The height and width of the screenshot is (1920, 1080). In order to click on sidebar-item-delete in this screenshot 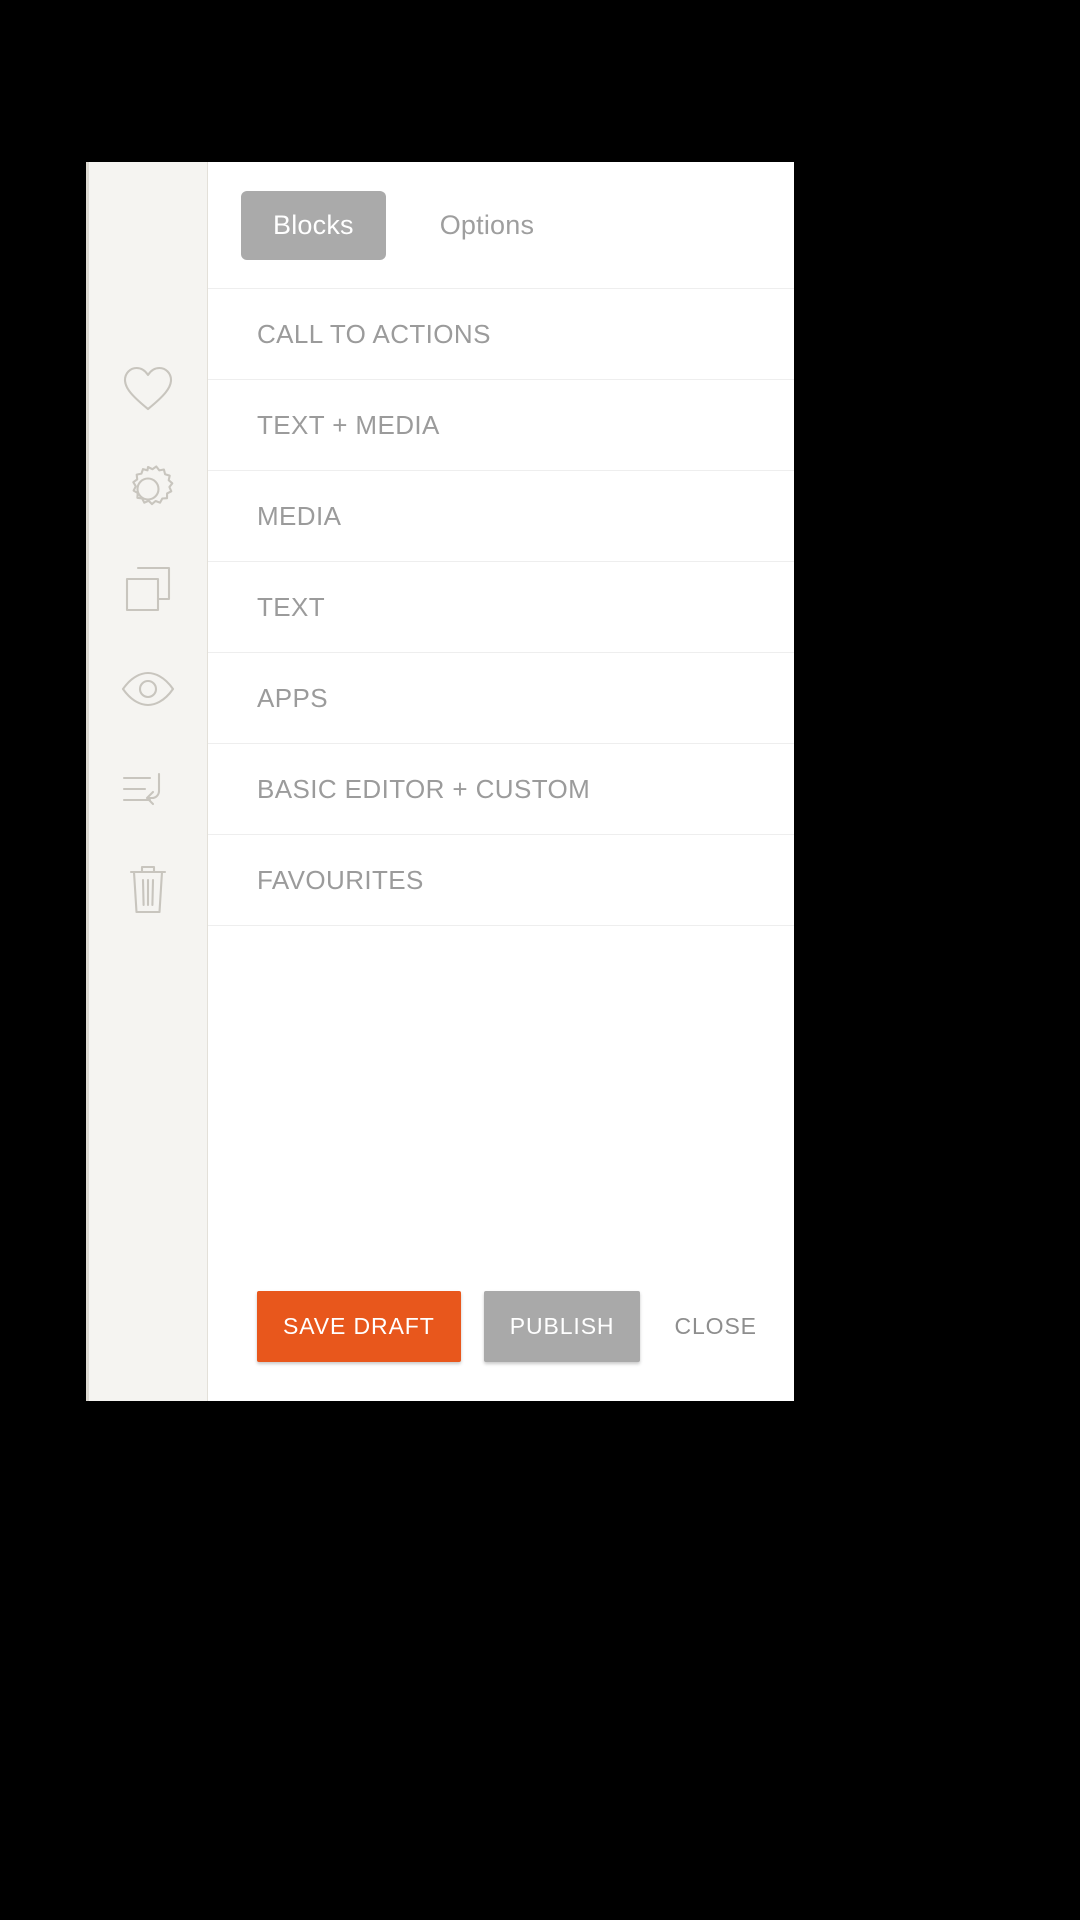, I will do `click(148, 889)`.